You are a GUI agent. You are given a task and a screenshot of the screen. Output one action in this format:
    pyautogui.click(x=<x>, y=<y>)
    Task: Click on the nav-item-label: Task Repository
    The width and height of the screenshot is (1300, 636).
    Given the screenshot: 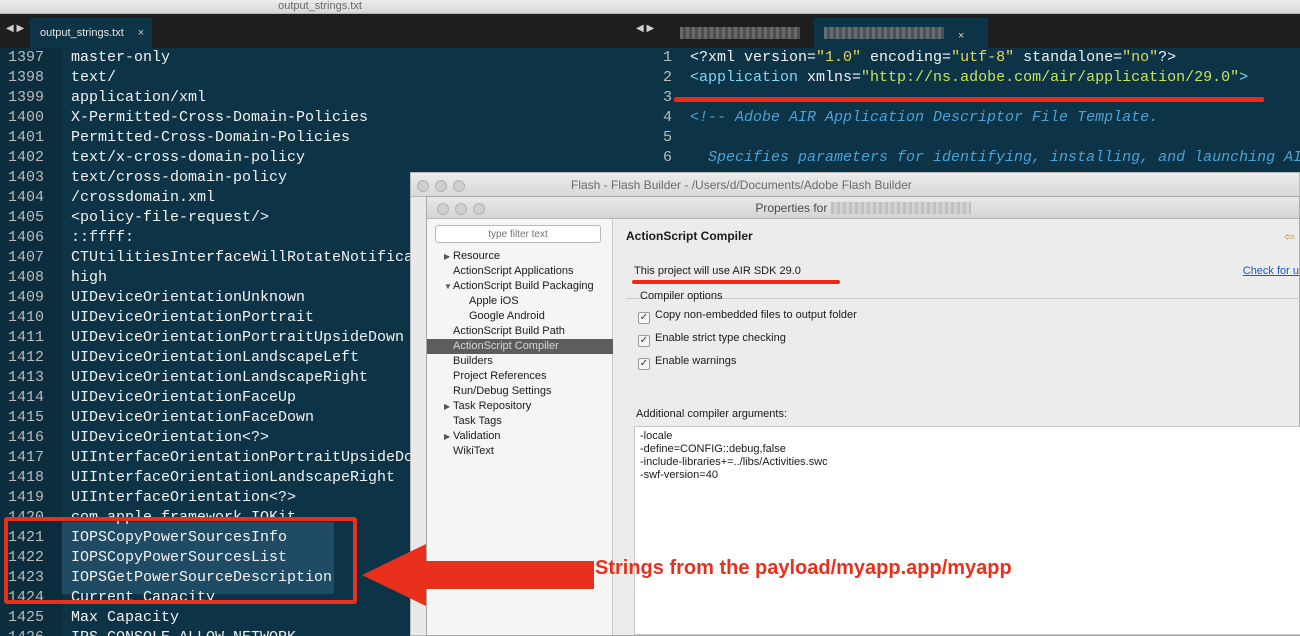 What is the action you would take?
    pyautogui.click(x=492, y=406)
    